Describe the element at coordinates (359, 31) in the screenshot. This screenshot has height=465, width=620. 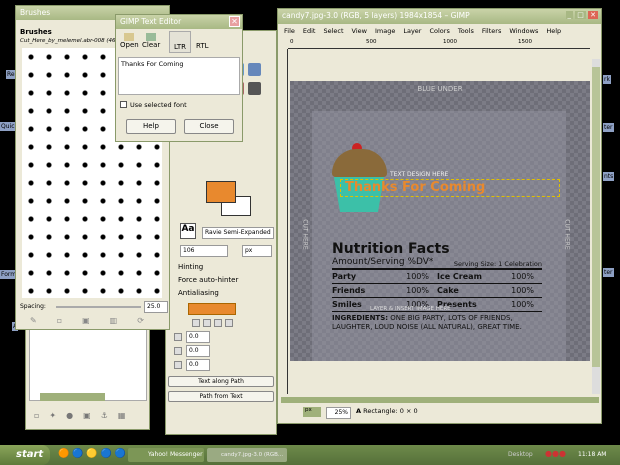
I see `menu-view: View` at that location.